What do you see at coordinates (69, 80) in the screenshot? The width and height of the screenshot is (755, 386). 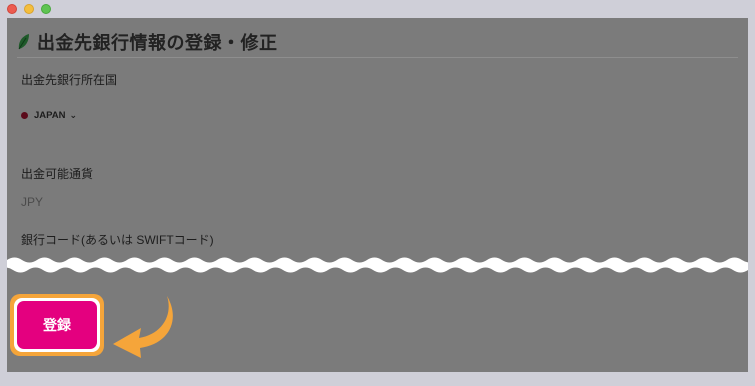 I see `country-label: 出金先銀行所在国` at bounding box center [69, 80].